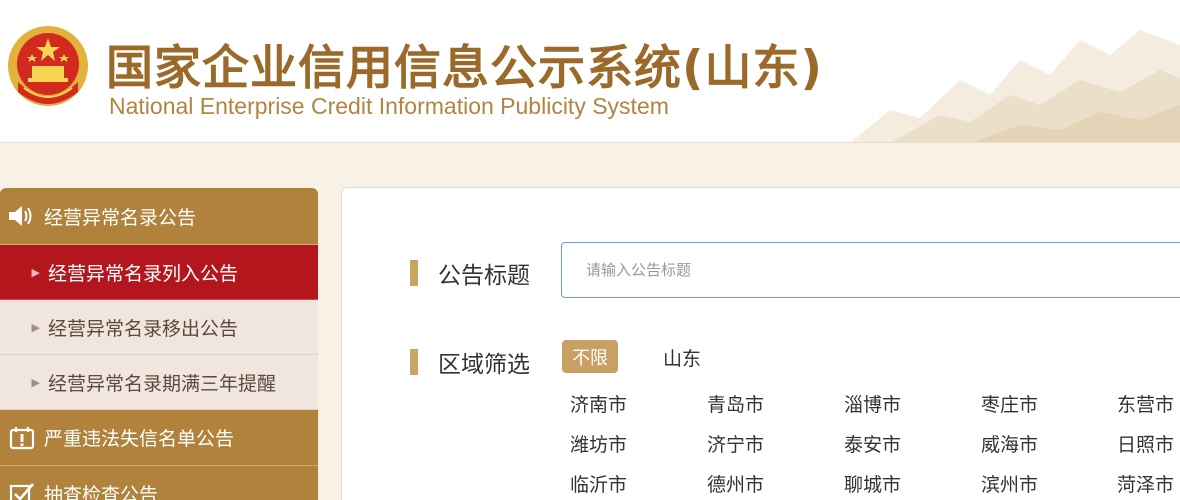  Describe the element at coordinates (735, 443) in the screenshot. I see `city-option: 济宁市` at that location.